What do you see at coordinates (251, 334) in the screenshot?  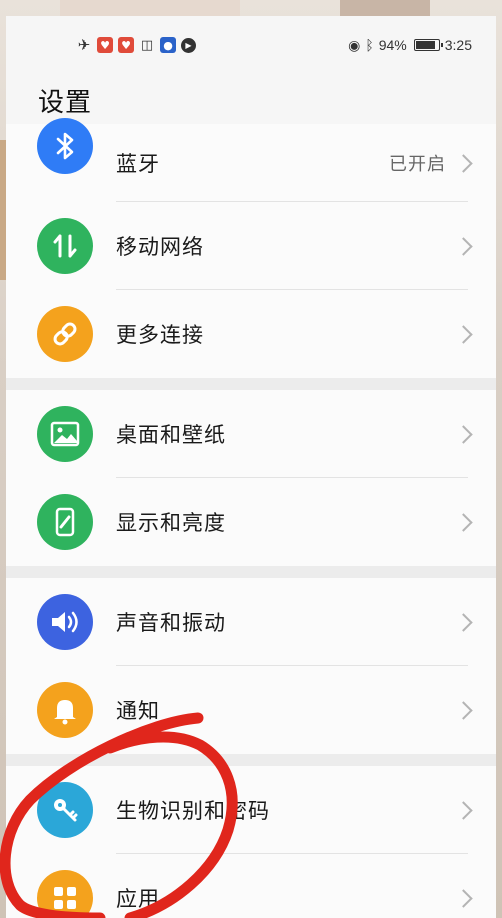 I see `settings-item-more-connections: 更多连接` at bounding box center [251, 334].